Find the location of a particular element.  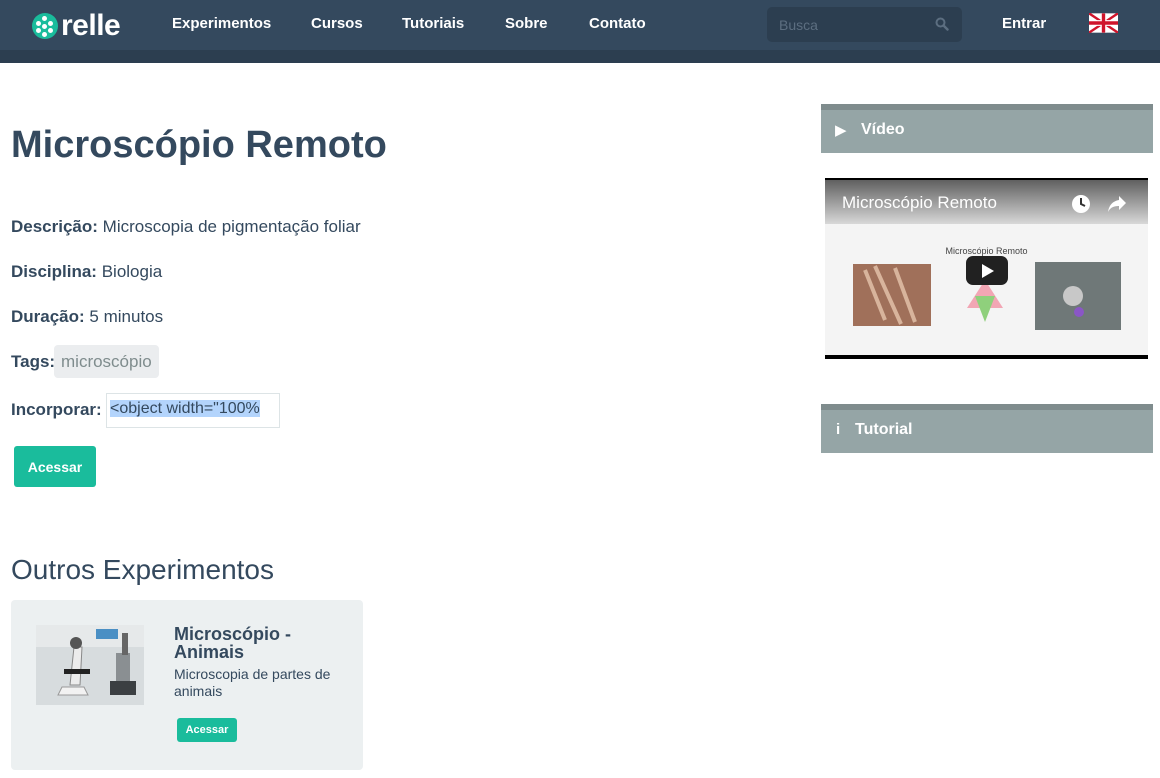

duration-value: 5 minutos is located at coordinates (126, 316).